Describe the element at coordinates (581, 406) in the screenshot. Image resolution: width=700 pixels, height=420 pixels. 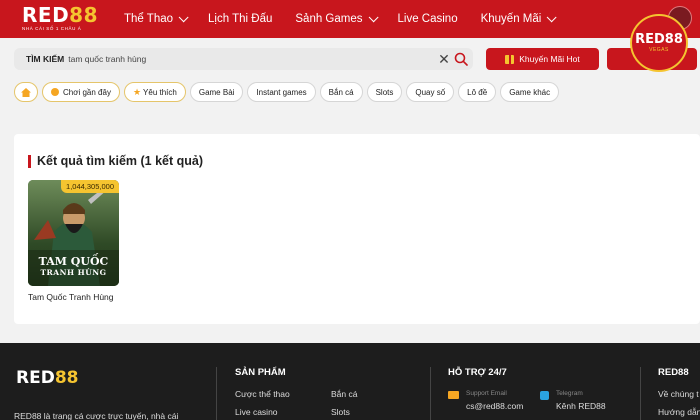
I see `telegram-channel: Kênh RED88` at that location.